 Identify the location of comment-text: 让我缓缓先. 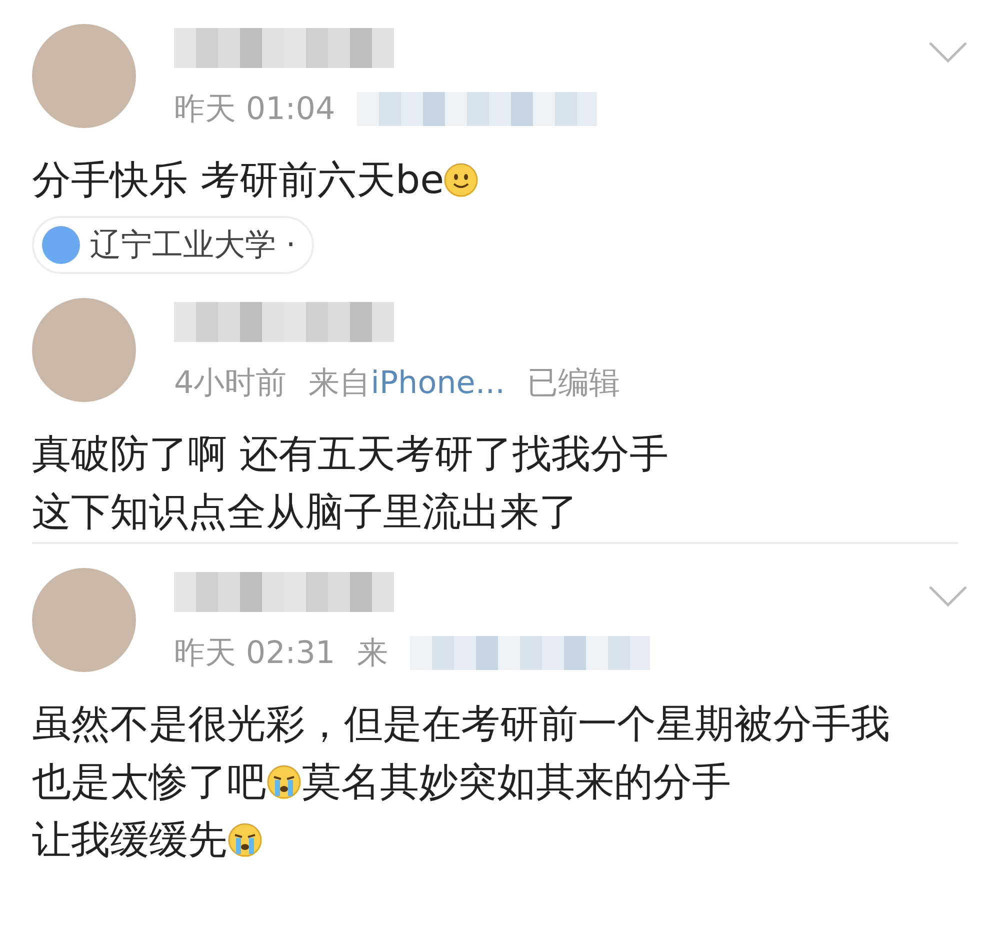
(500, 841).